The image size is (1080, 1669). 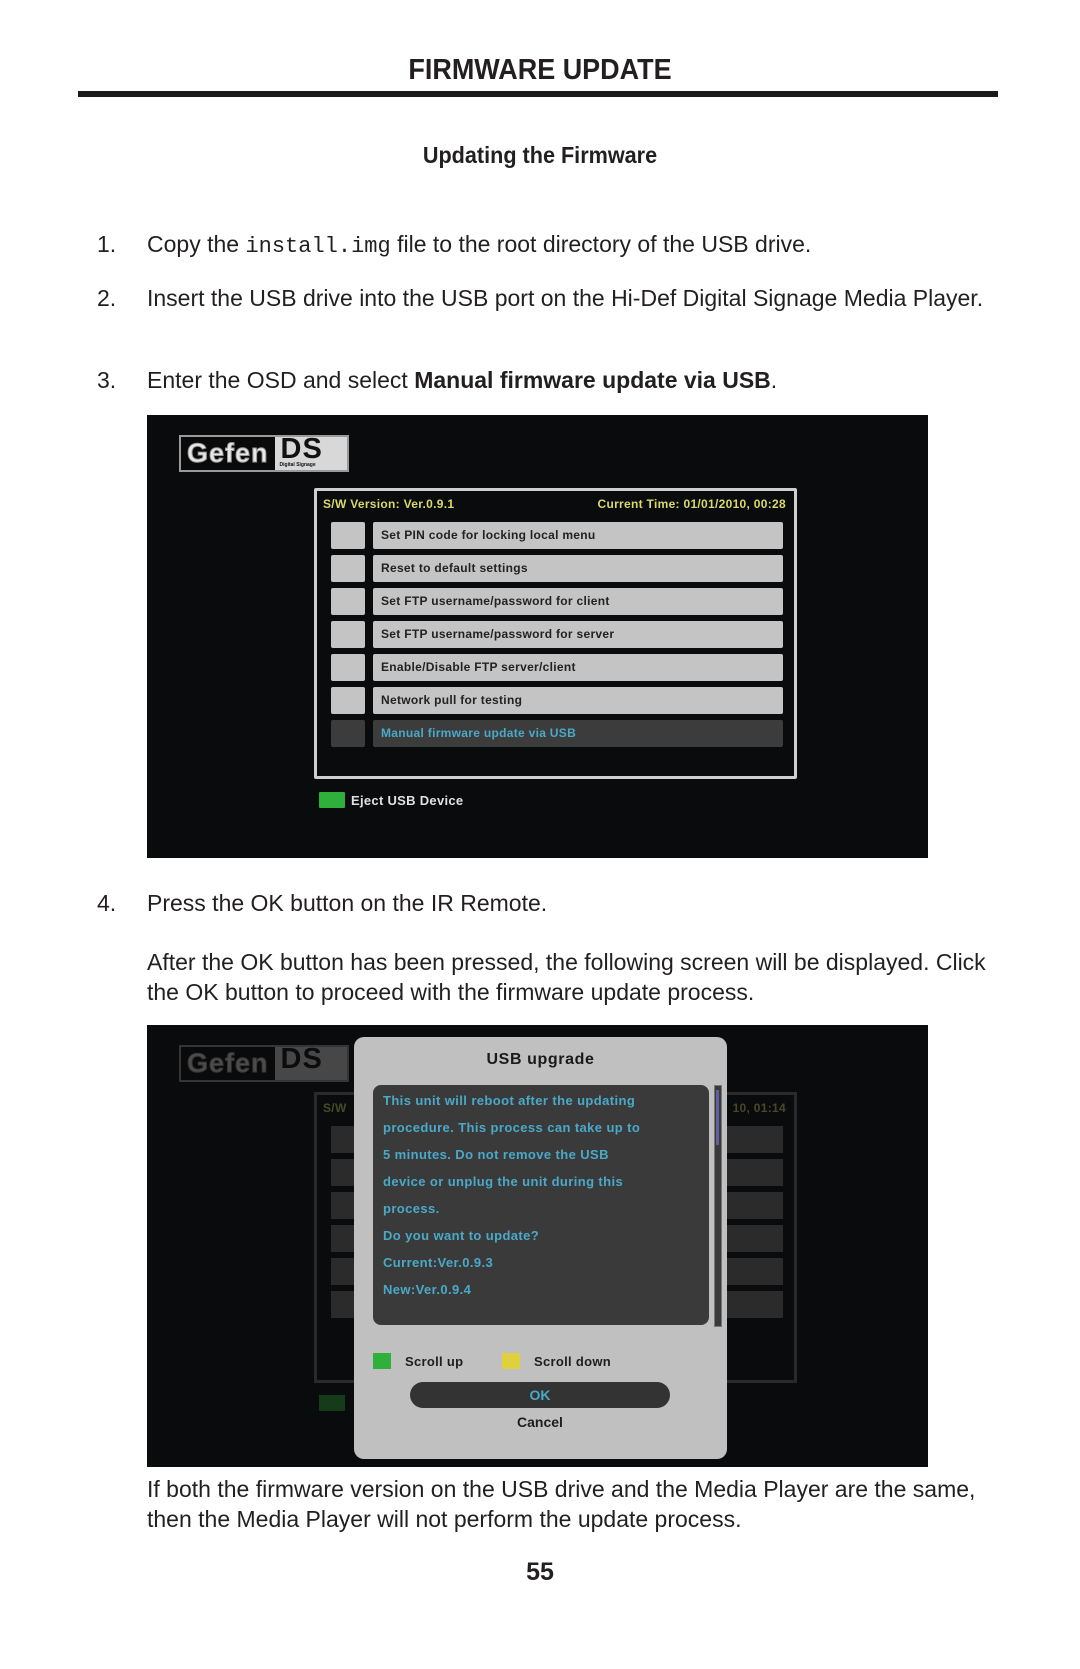 What do you see at coordinates (578, 601) in the screenshot?
I see `menu-item-label: Set FTP username/password for client` at bounding box center [578, 601].